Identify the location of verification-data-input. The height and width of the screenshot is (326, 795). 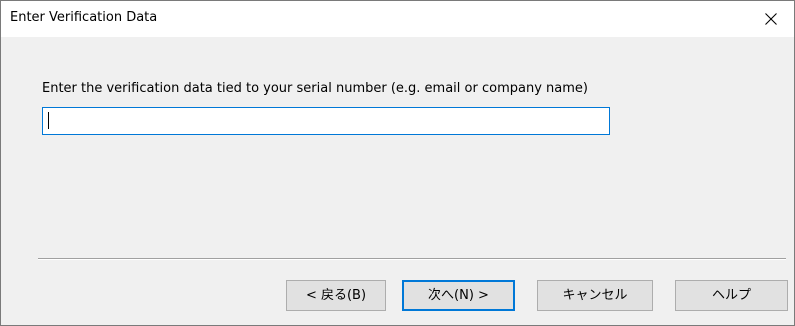
(326, 121).